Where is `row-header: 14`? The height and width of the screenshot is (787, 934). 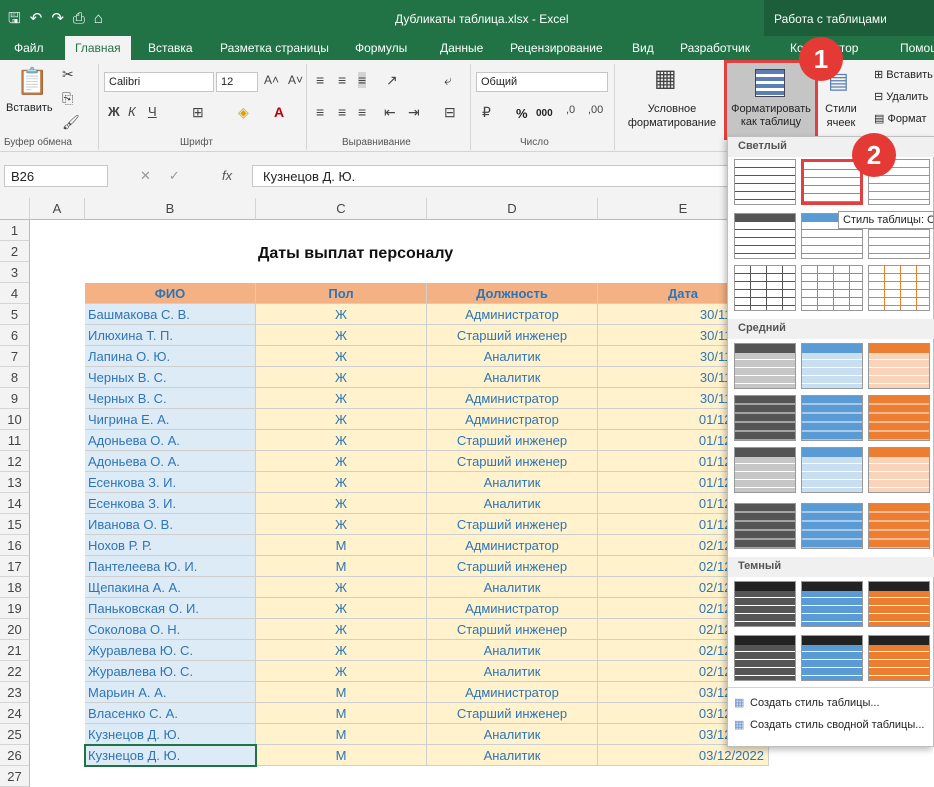 row-header: 14 is located at coordinates (15, 503).